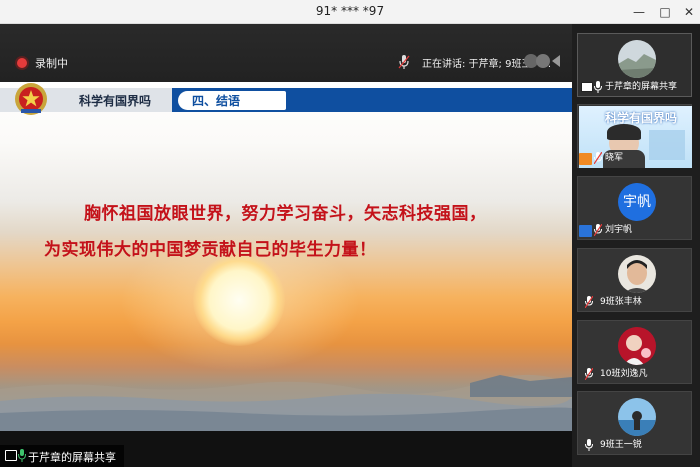 This screenshot has height=467, width=700. What do you see at coordinates (665, 12) in the screenshot?
I see `maximize-button: □` at bounding box center [665, 12].